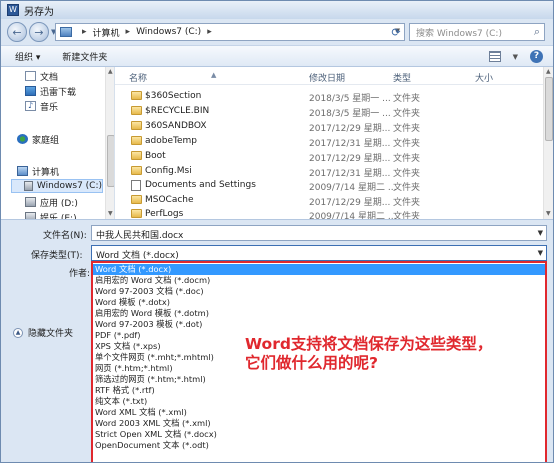  I want to click on nav-item-entertainment-drive: 娱乐 (E:), so click(51, 214).